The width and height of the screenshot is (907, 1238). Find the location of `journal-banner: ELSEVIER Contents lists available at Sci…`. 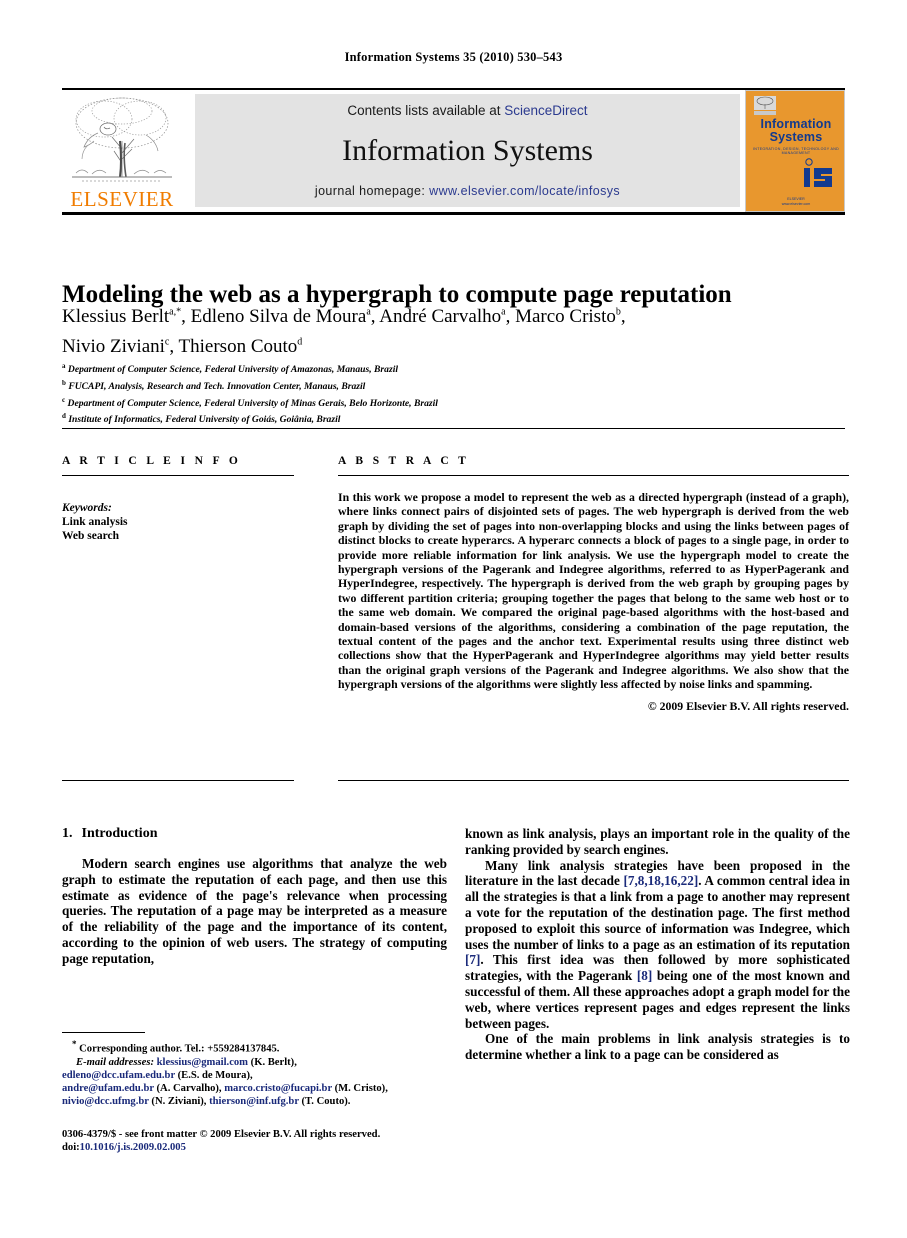

journal-banner: ELSEVIER Contents lists available at Sci… is located at coordinates (453, 151).